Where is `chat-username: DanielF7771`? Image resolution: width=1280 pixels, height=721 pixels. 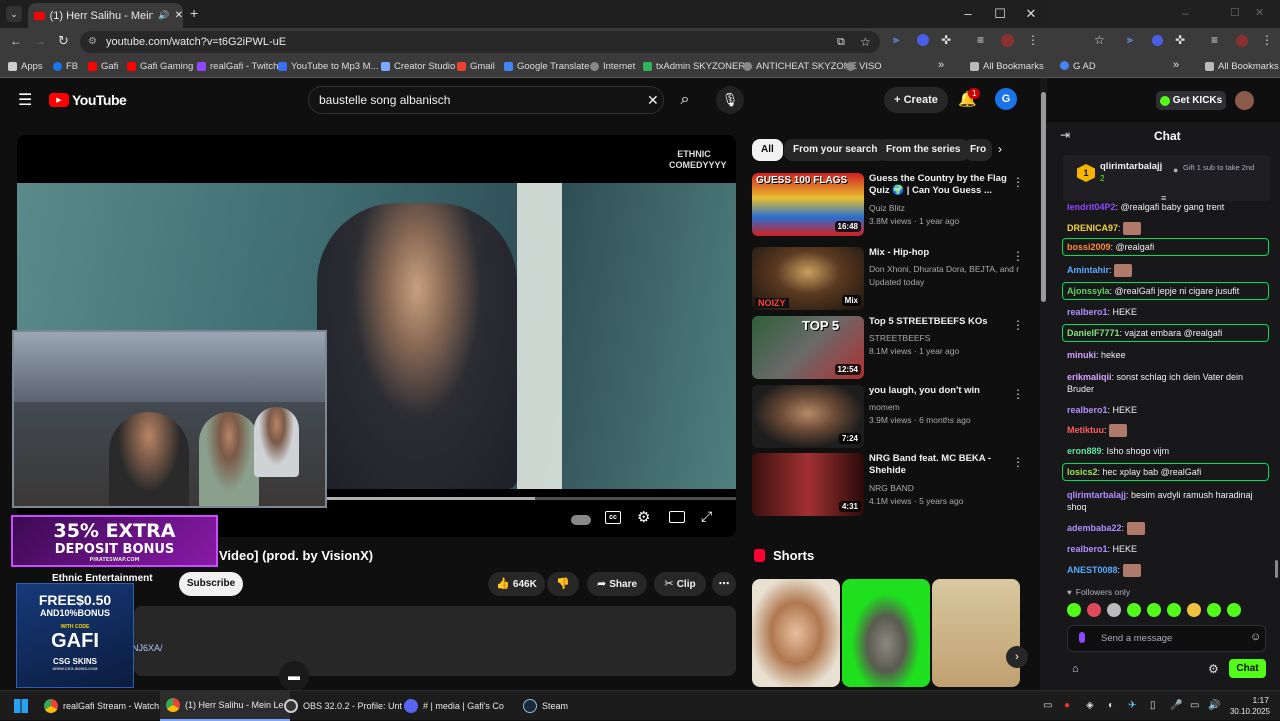 chat-username: DanielF7771 is located at coordinates (1093, 333).